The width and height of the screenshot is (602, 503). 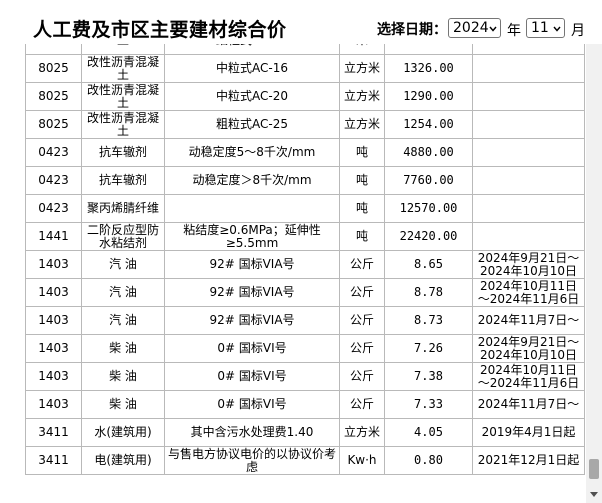 I want to click on cell-price: 1290.00, so click(x=428, y=96).